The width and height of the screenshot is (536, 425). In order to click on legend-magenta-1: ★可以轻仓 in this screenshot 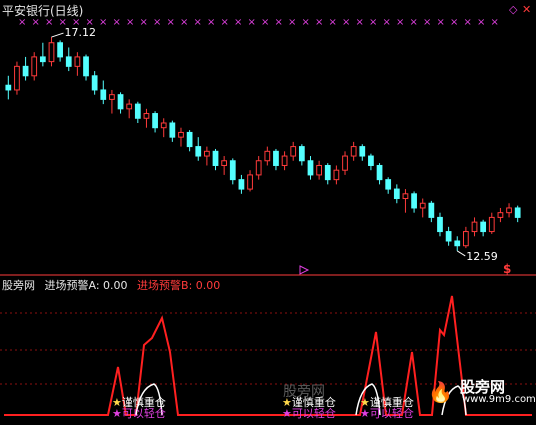, I will do `click(139, 413)`.